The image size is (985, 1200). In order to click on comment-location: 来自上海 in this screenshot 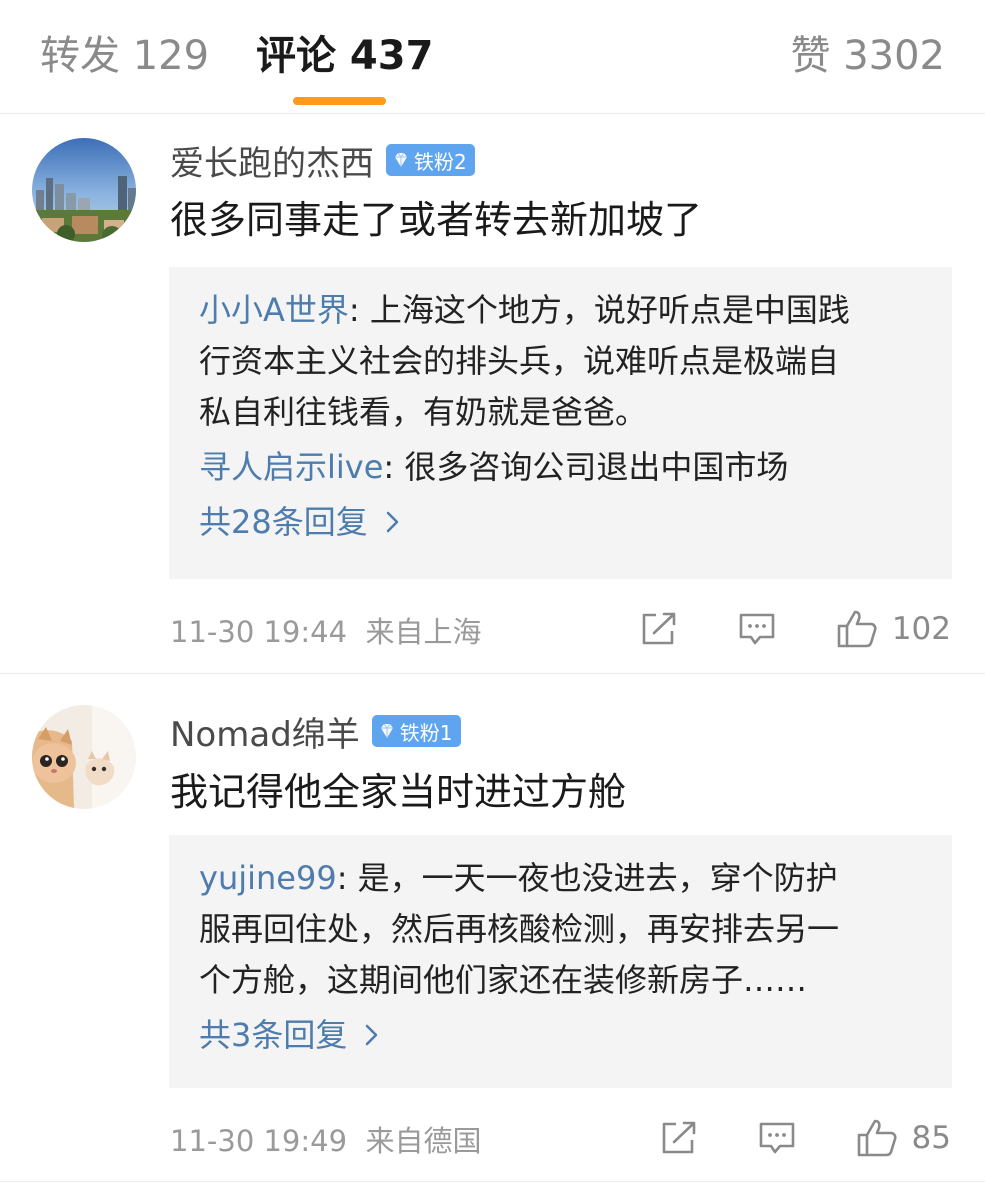, I will do `click(423, 632)`.